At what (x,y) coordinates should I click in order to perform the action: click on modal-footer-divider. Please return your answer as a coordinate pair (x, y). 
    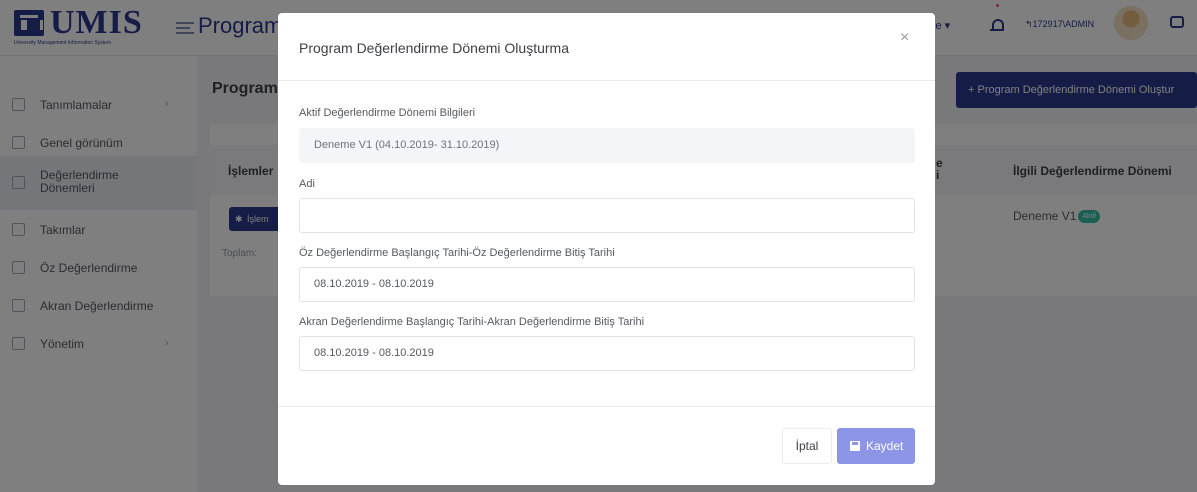
    Looking at the image, I should click on (606, 406).